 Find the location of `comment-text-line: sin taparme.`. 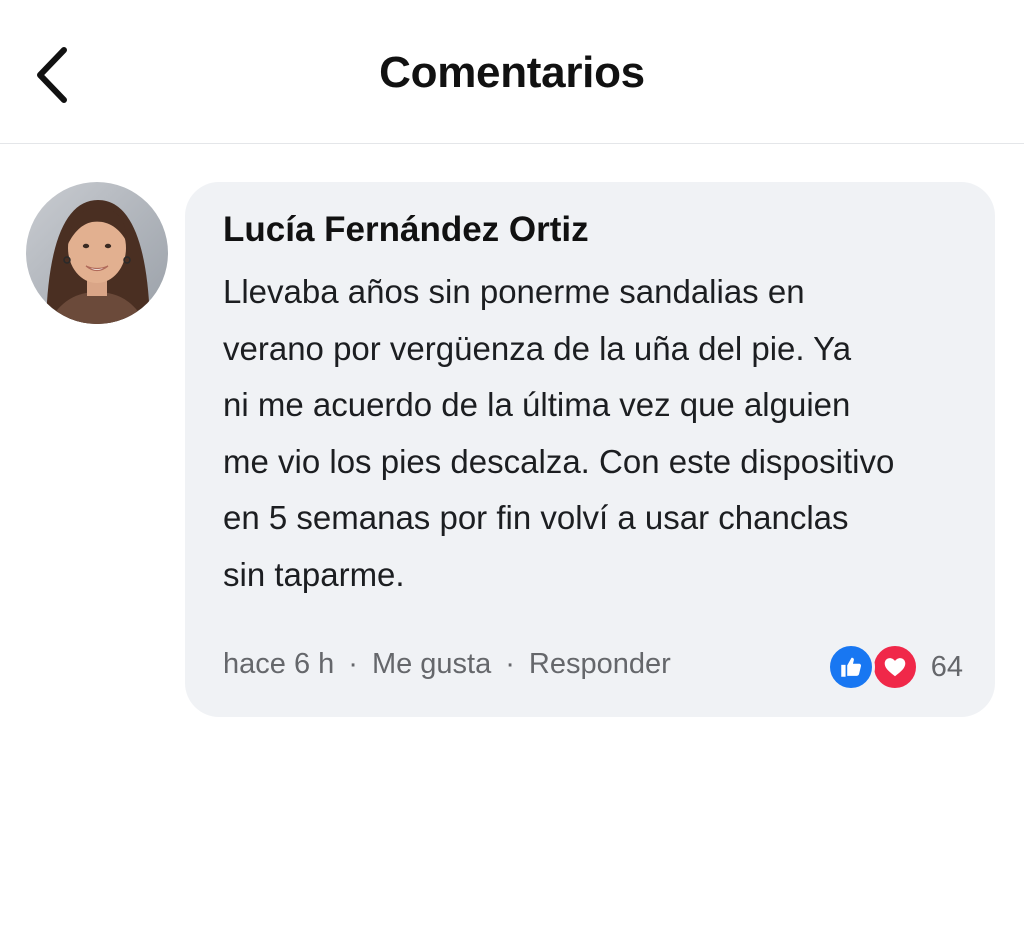

comment-text-line: sin taparme. is located at coordinates (314, 574).